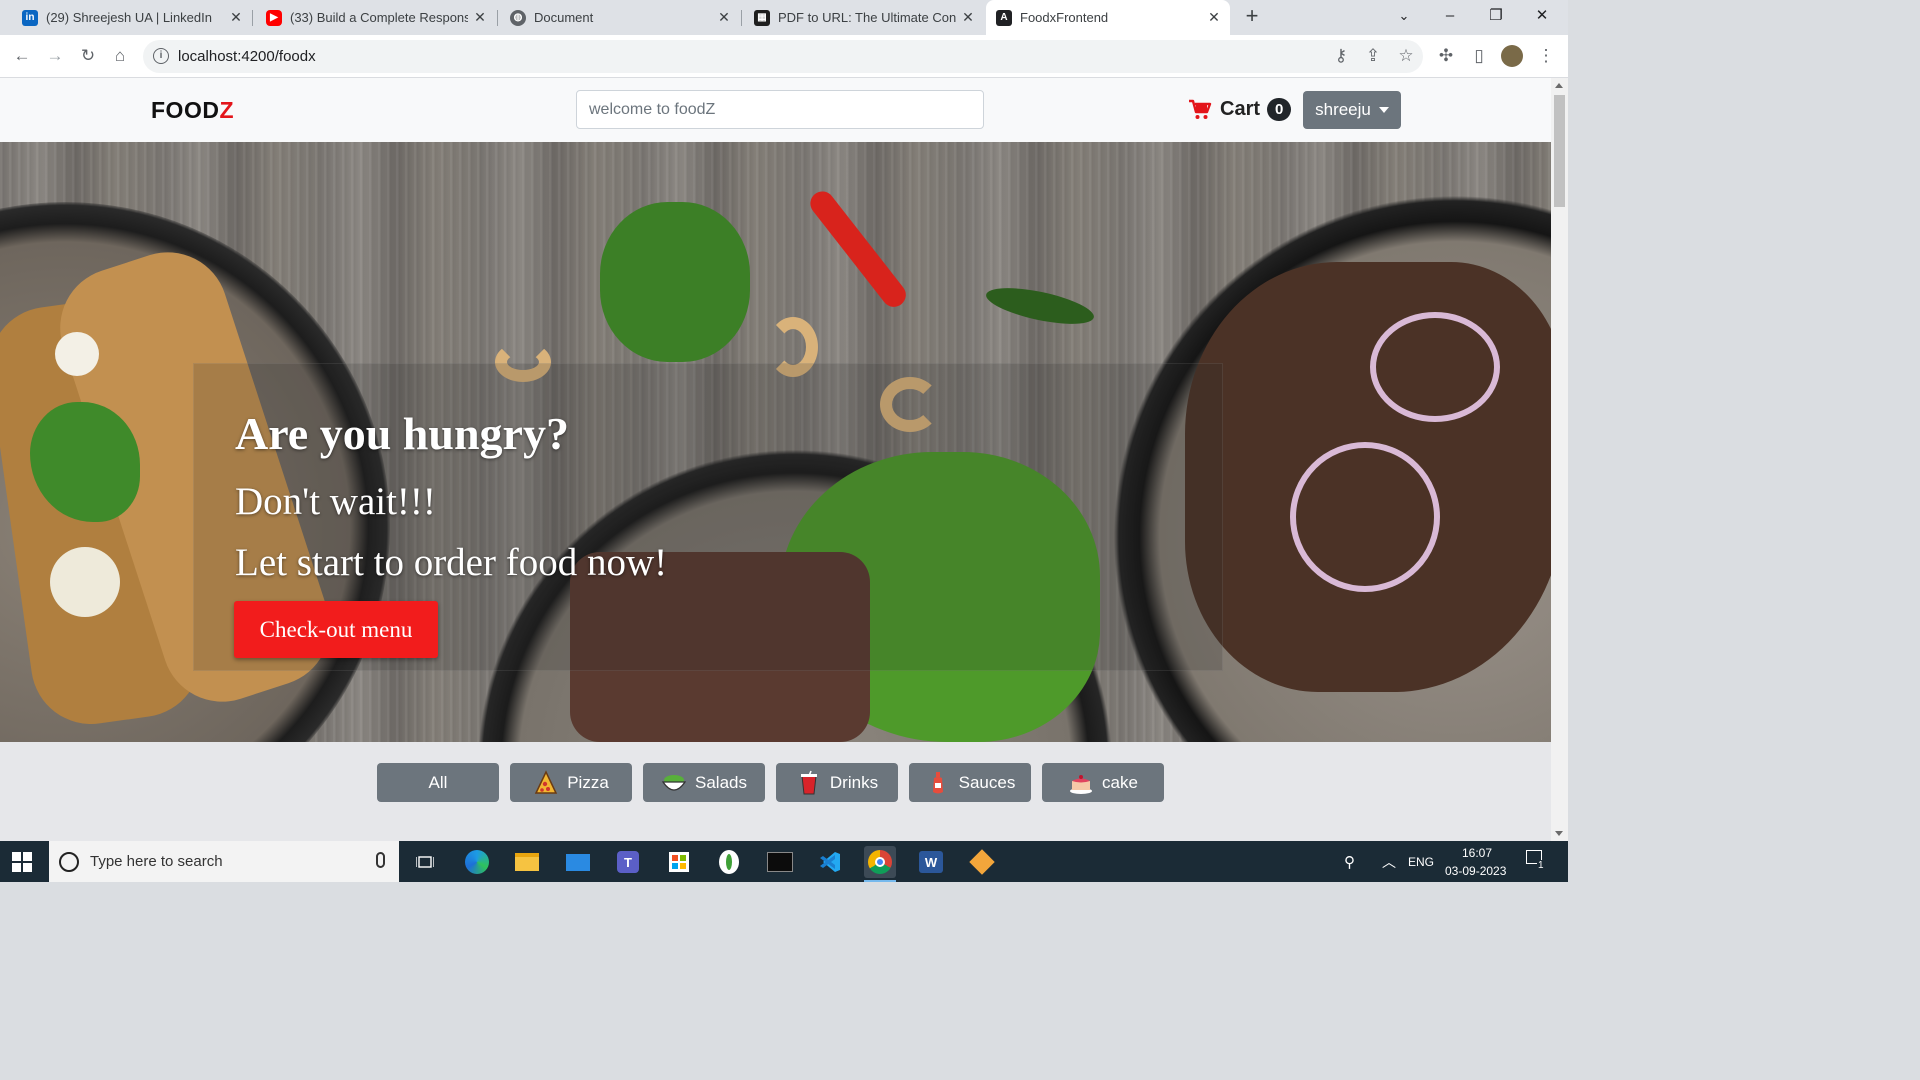 This screenshot has width=1920, height=1080. Describe the element at coordinates (1349, 862) in the screenshot. I see `network-people-icon: ⚲` at that location.